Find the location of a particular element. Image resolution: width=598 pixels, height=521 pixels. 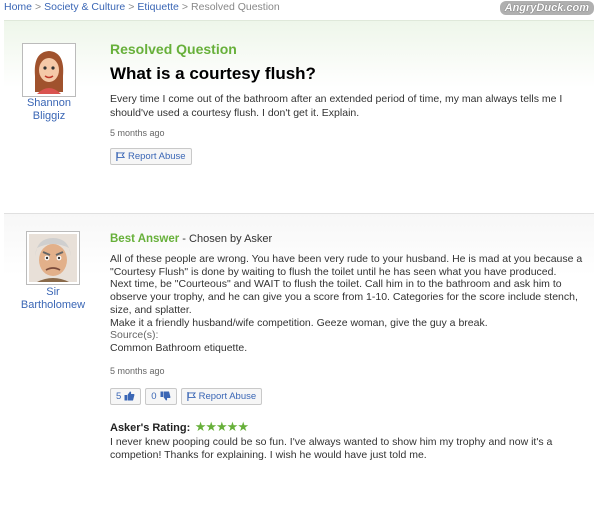

answerer-name: Sir Bartholomew is located at coordinates (53, 299).